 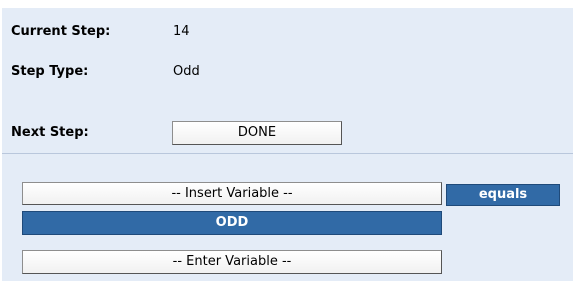 What do you see at coordinates (232, 193) in the screenshot?
I see `insert-variable-button: -- Insert Variable --` at bounding box center [232, 193].